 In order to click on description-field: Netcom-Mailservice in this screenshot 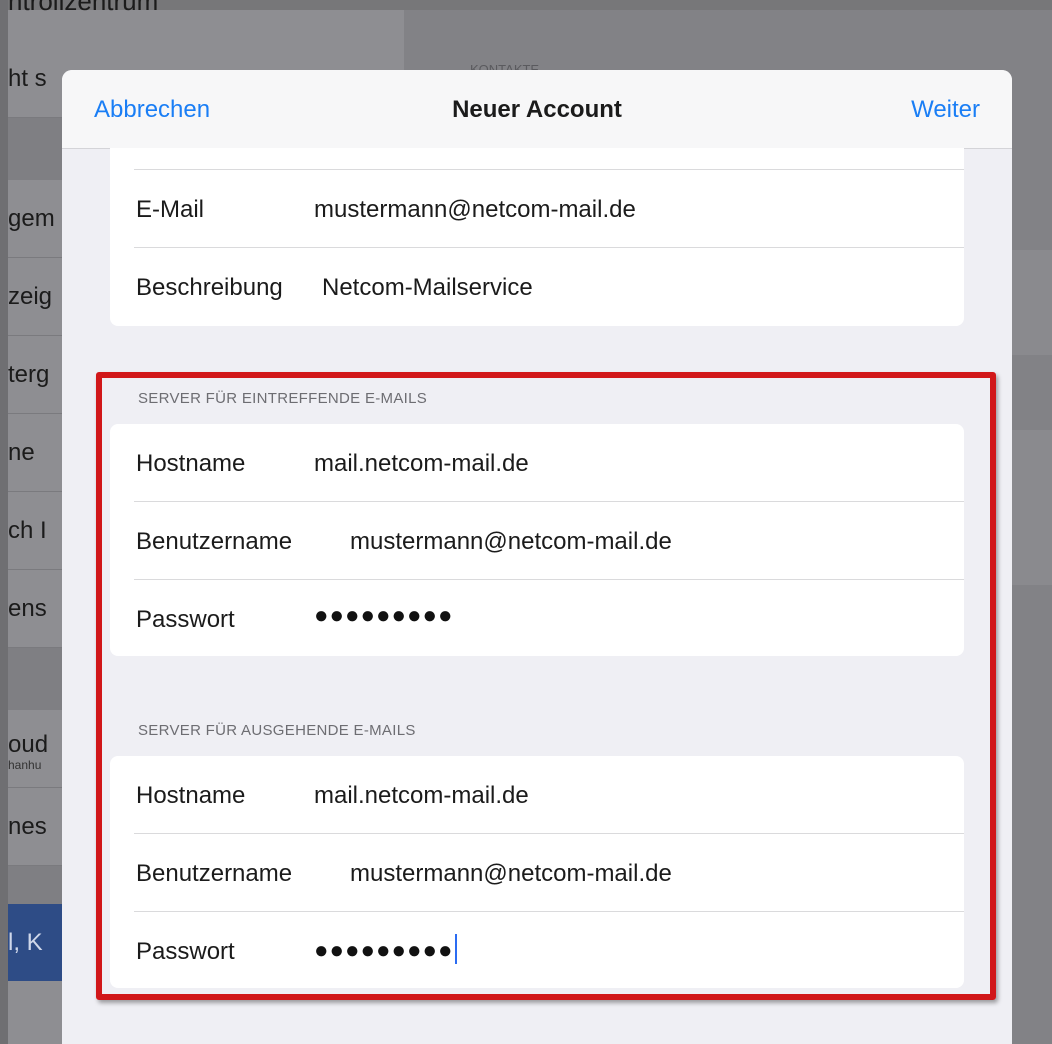, I will do `click(427, 288)`.